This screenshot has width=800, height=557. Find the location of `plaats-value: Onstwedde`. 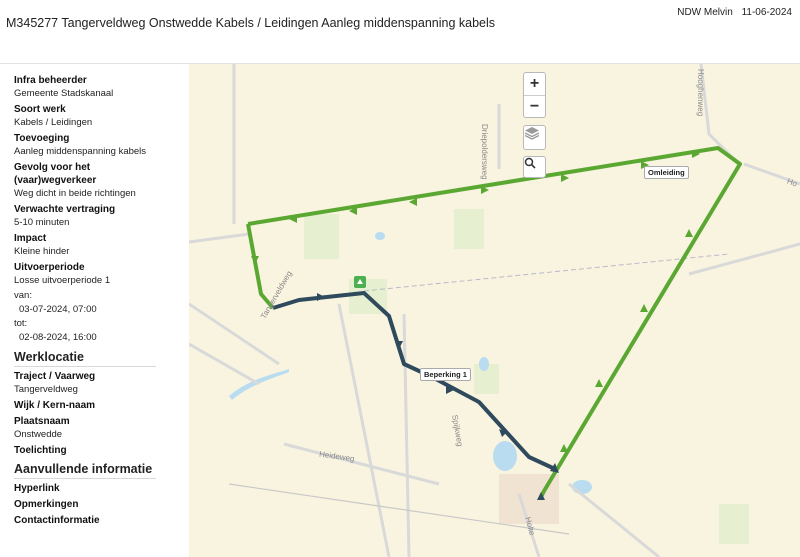

plaats-value: Onstwedde is located at coordinates (38, 434).